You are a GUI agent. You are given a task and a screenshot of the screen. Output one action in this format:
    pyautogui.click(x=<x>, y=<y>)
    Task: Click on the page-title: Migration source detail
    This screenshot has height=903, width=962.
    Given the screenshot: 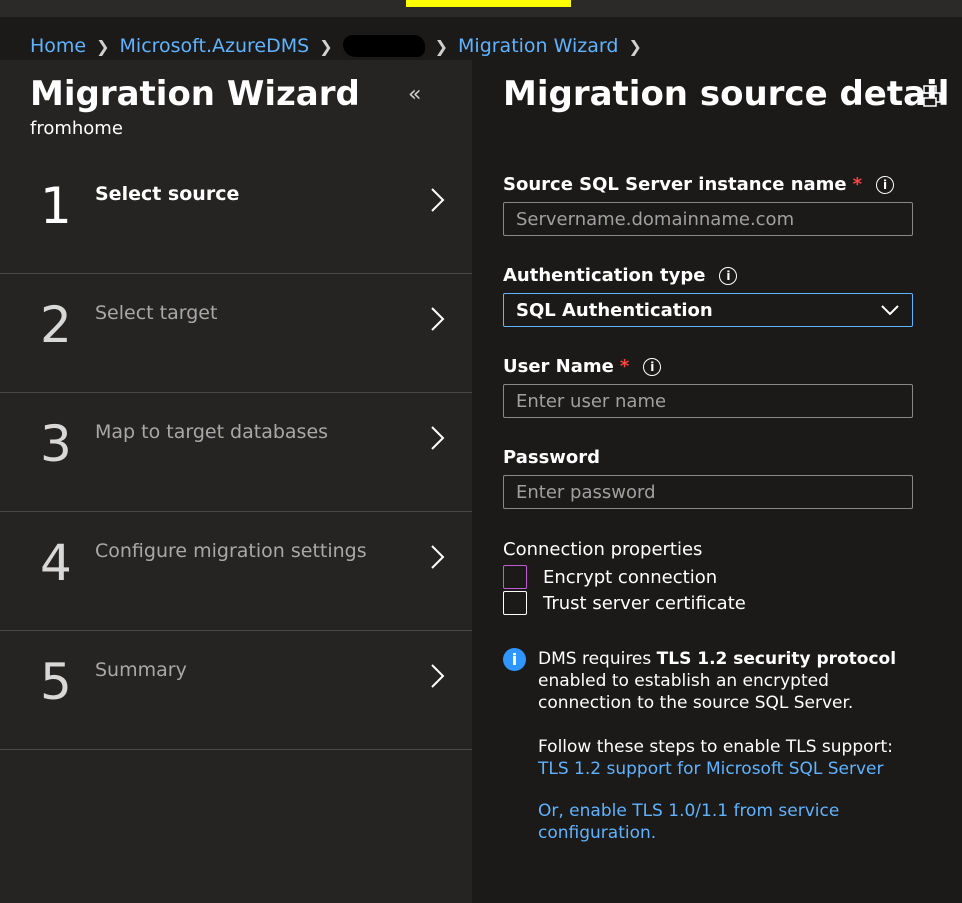 What is the action you would take?
    pyautogui.click(x=726, y=94)
    